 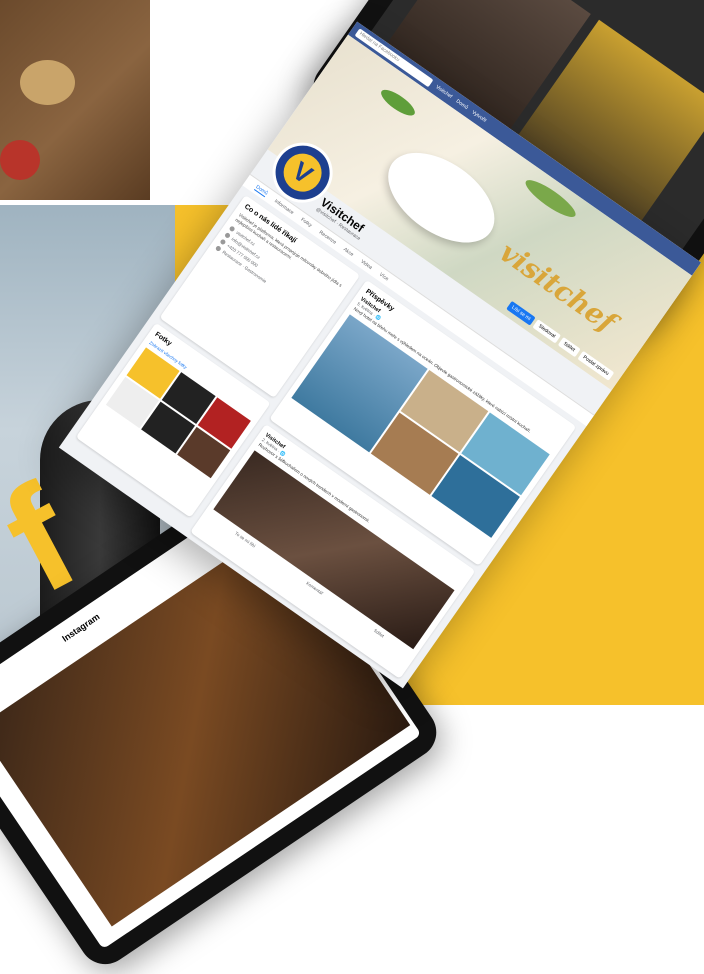 I want to click on cover-herb-decoration, so click(x=398, y=102).